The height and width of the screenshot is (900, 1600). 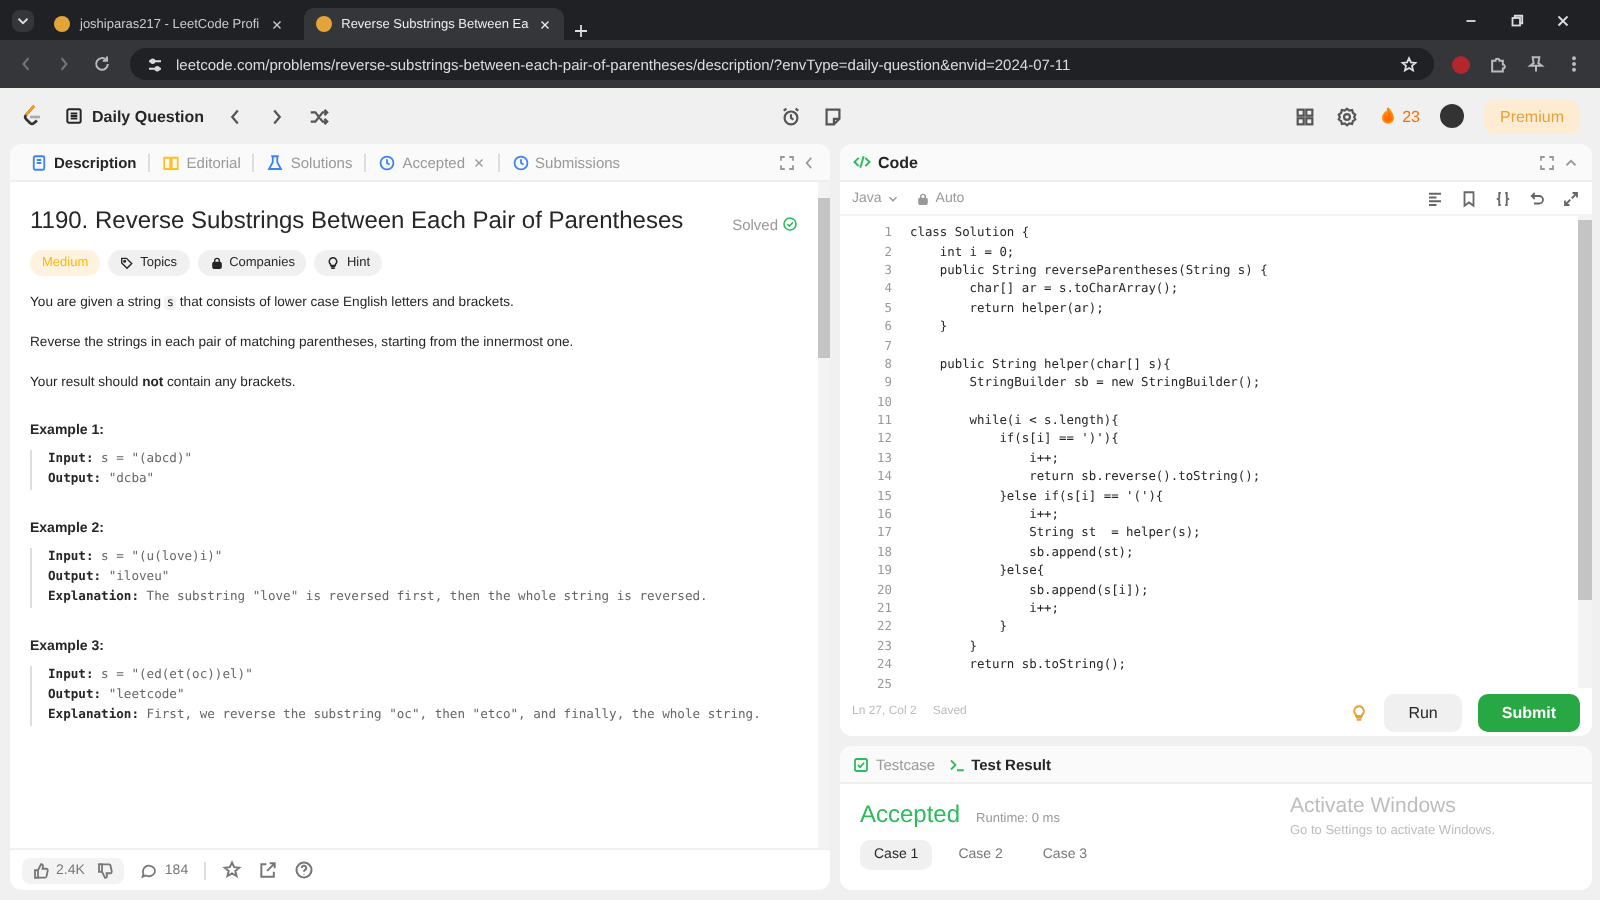 I want to click on streak-counter: 23, so click(x=1399, y=116).